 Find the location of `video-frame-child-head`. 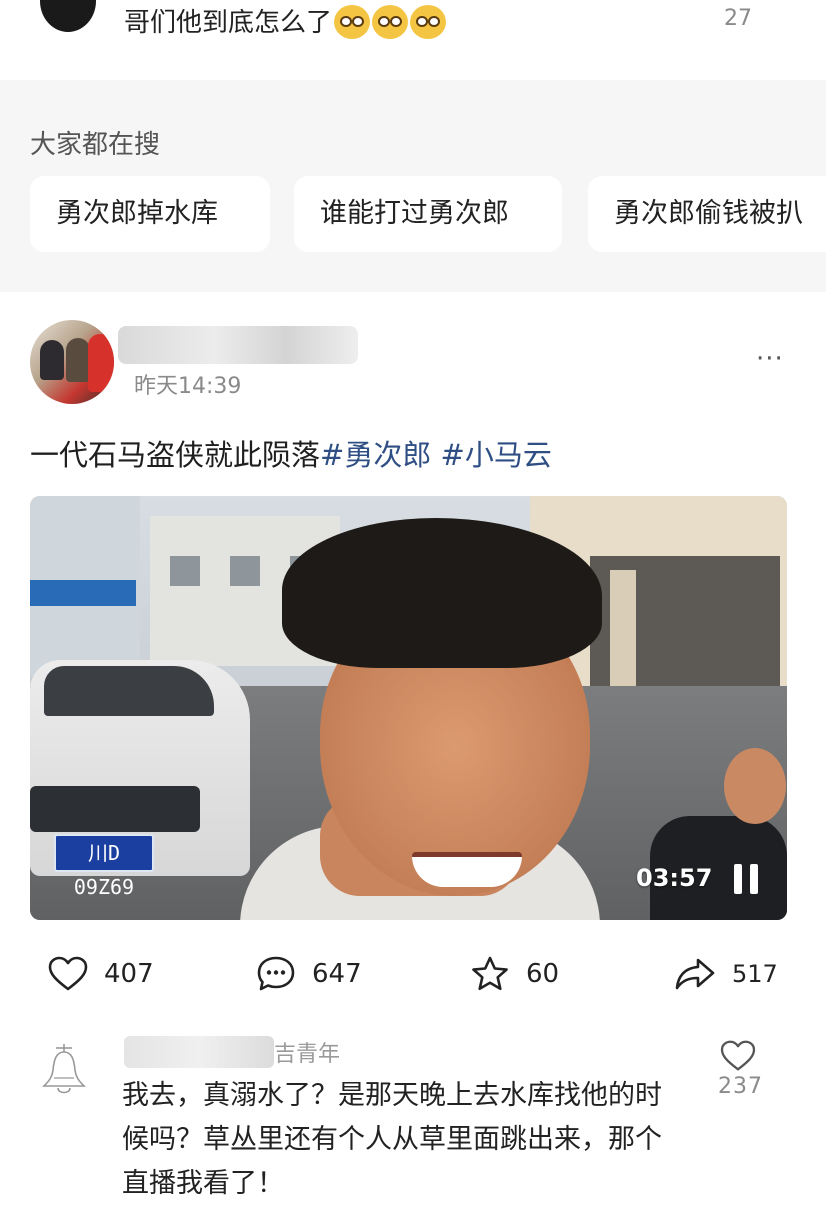

video-frame-child-head is located at coordinates (755, 786).